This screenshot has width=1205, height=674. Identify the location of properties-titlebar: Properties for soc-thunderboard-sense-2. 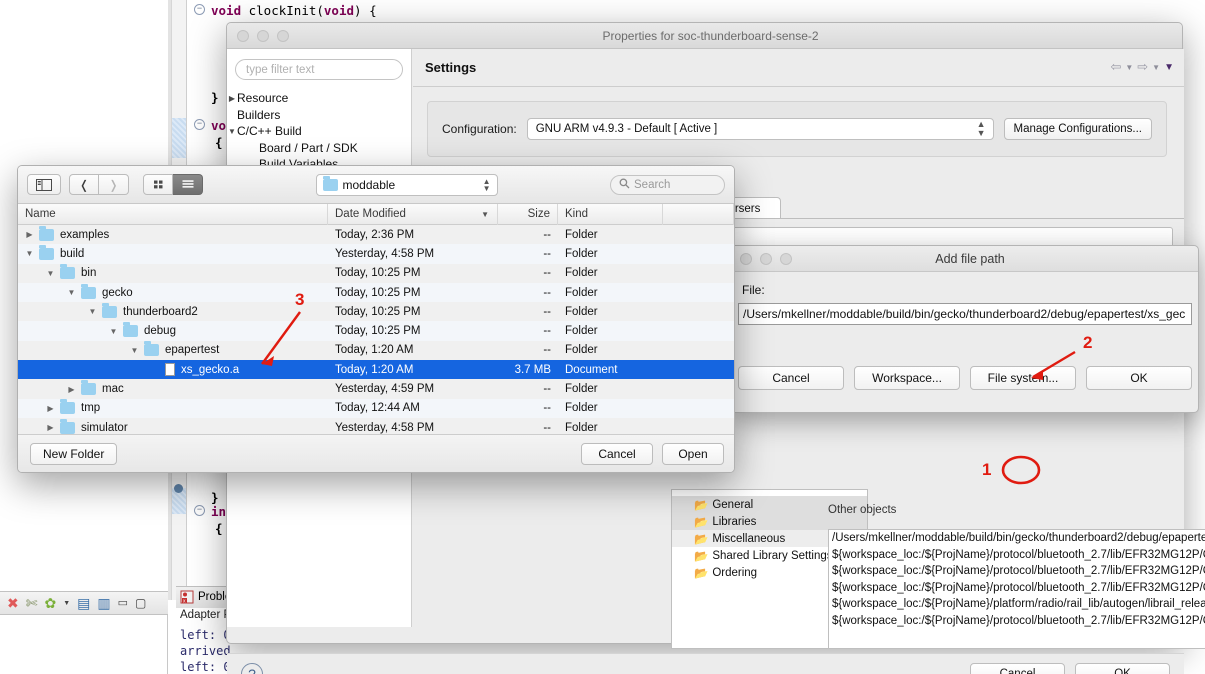
(704, 36).